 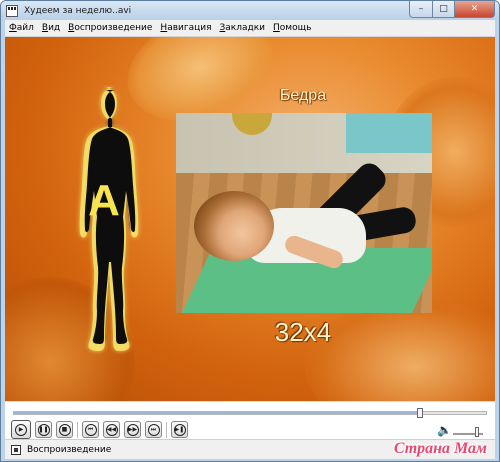 What do you see at coordinates (245, 28) in the screenshot?
I see `menu-bookmarks-label: акладки` at bounding box center [245, 28].